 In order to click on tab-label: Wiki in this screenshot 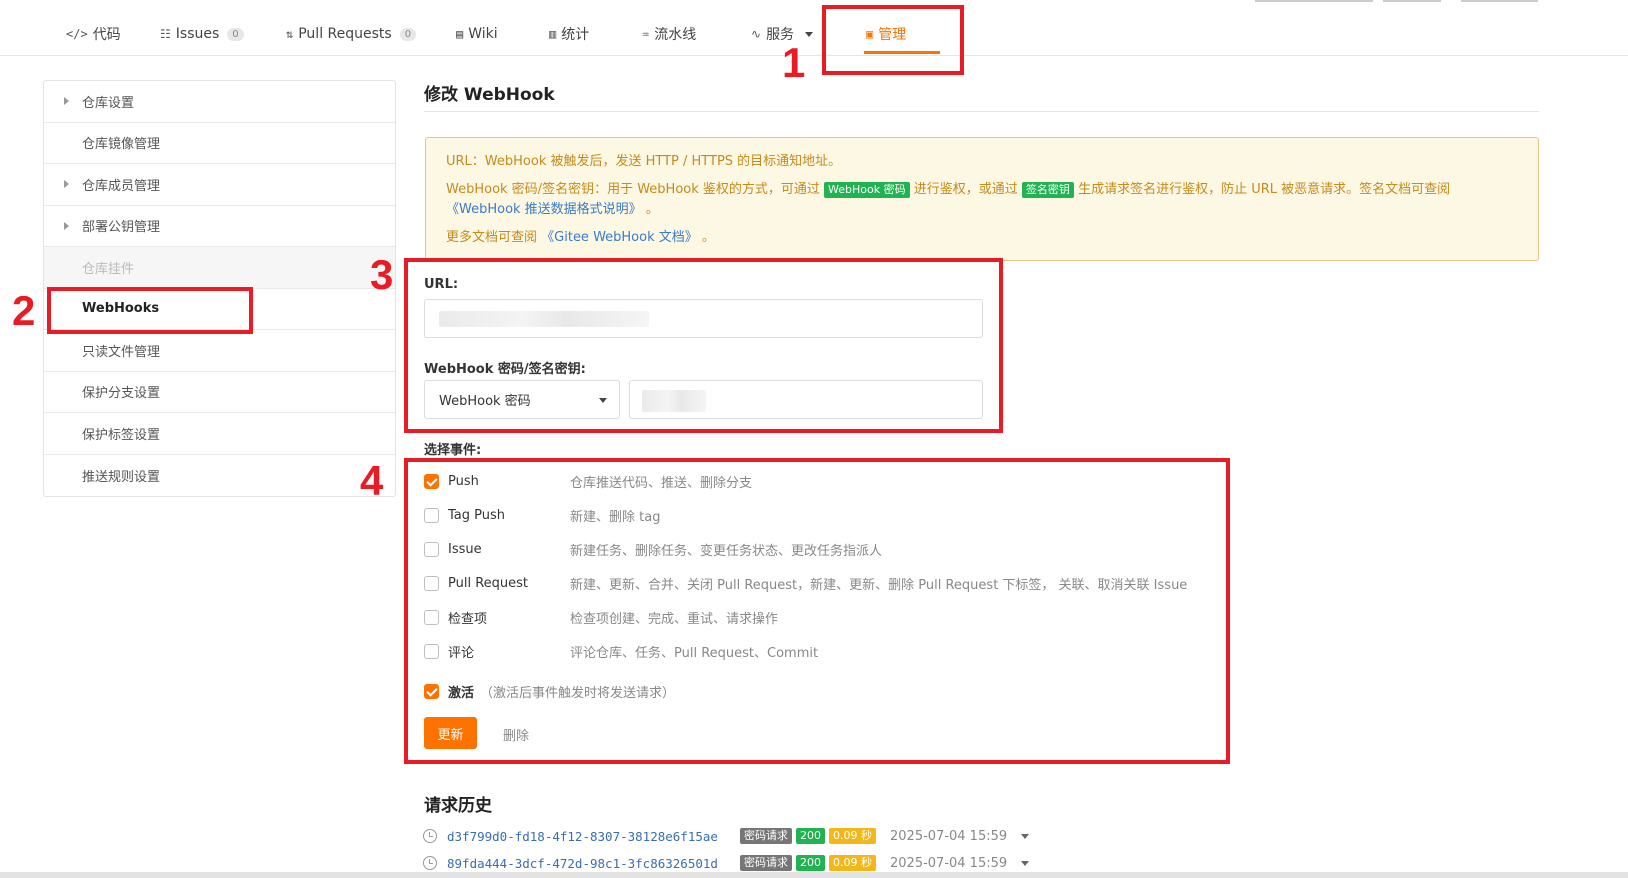, I will do `click(483, 34)`.